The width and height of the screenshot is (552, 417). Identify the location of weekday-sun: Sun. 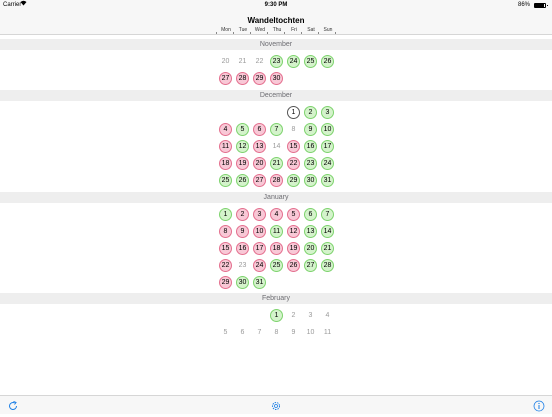
(328, 30).